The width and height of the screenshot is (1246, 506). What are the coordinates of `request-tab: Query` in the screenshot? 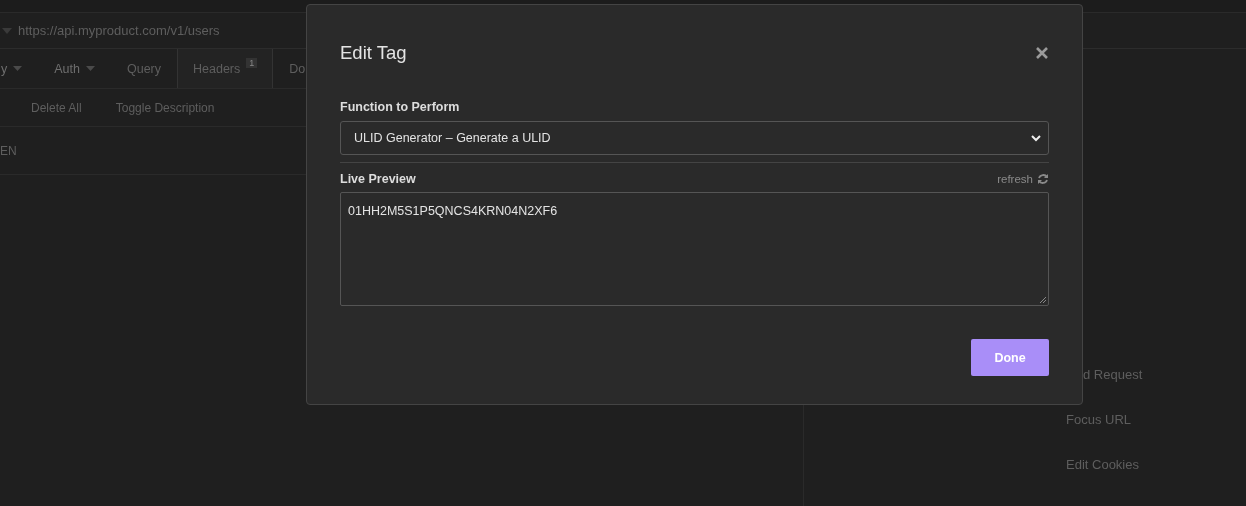 It's located at (143, 68).